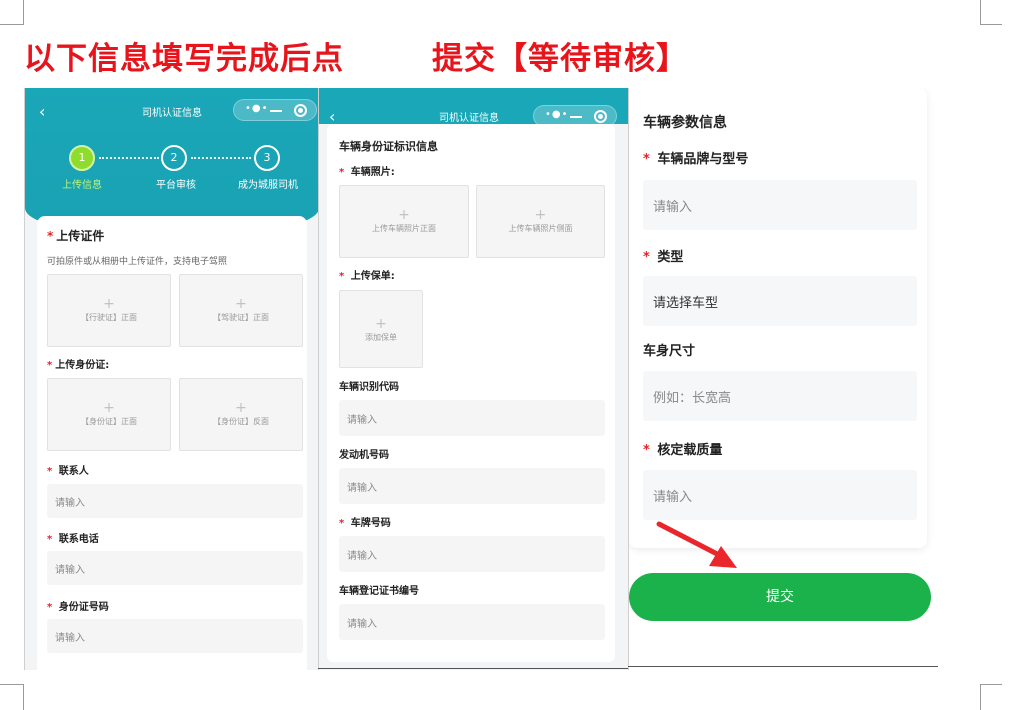  I want to click on step-3-circle: 3, so click(267, 158).